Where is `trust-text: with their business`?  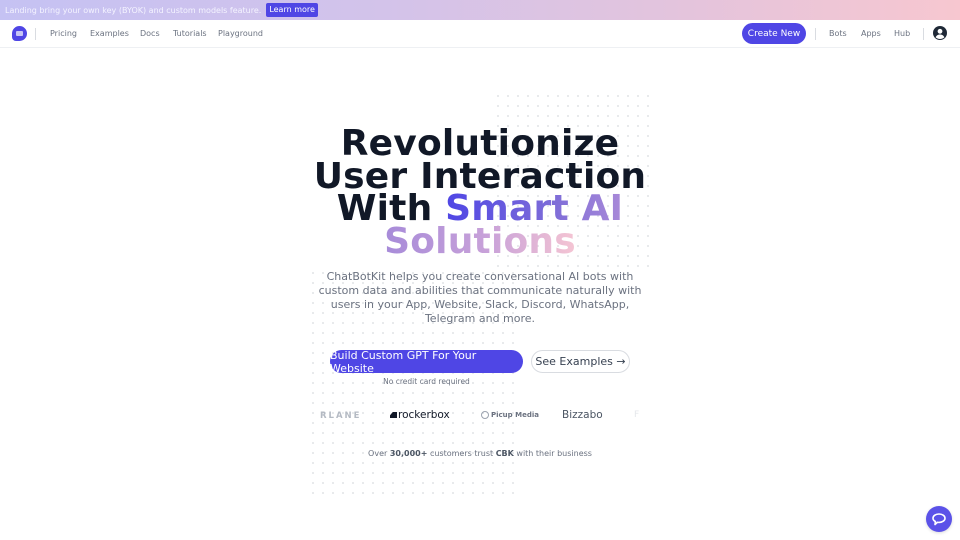
trust-text: with their business is located at coordinates (552, 453).